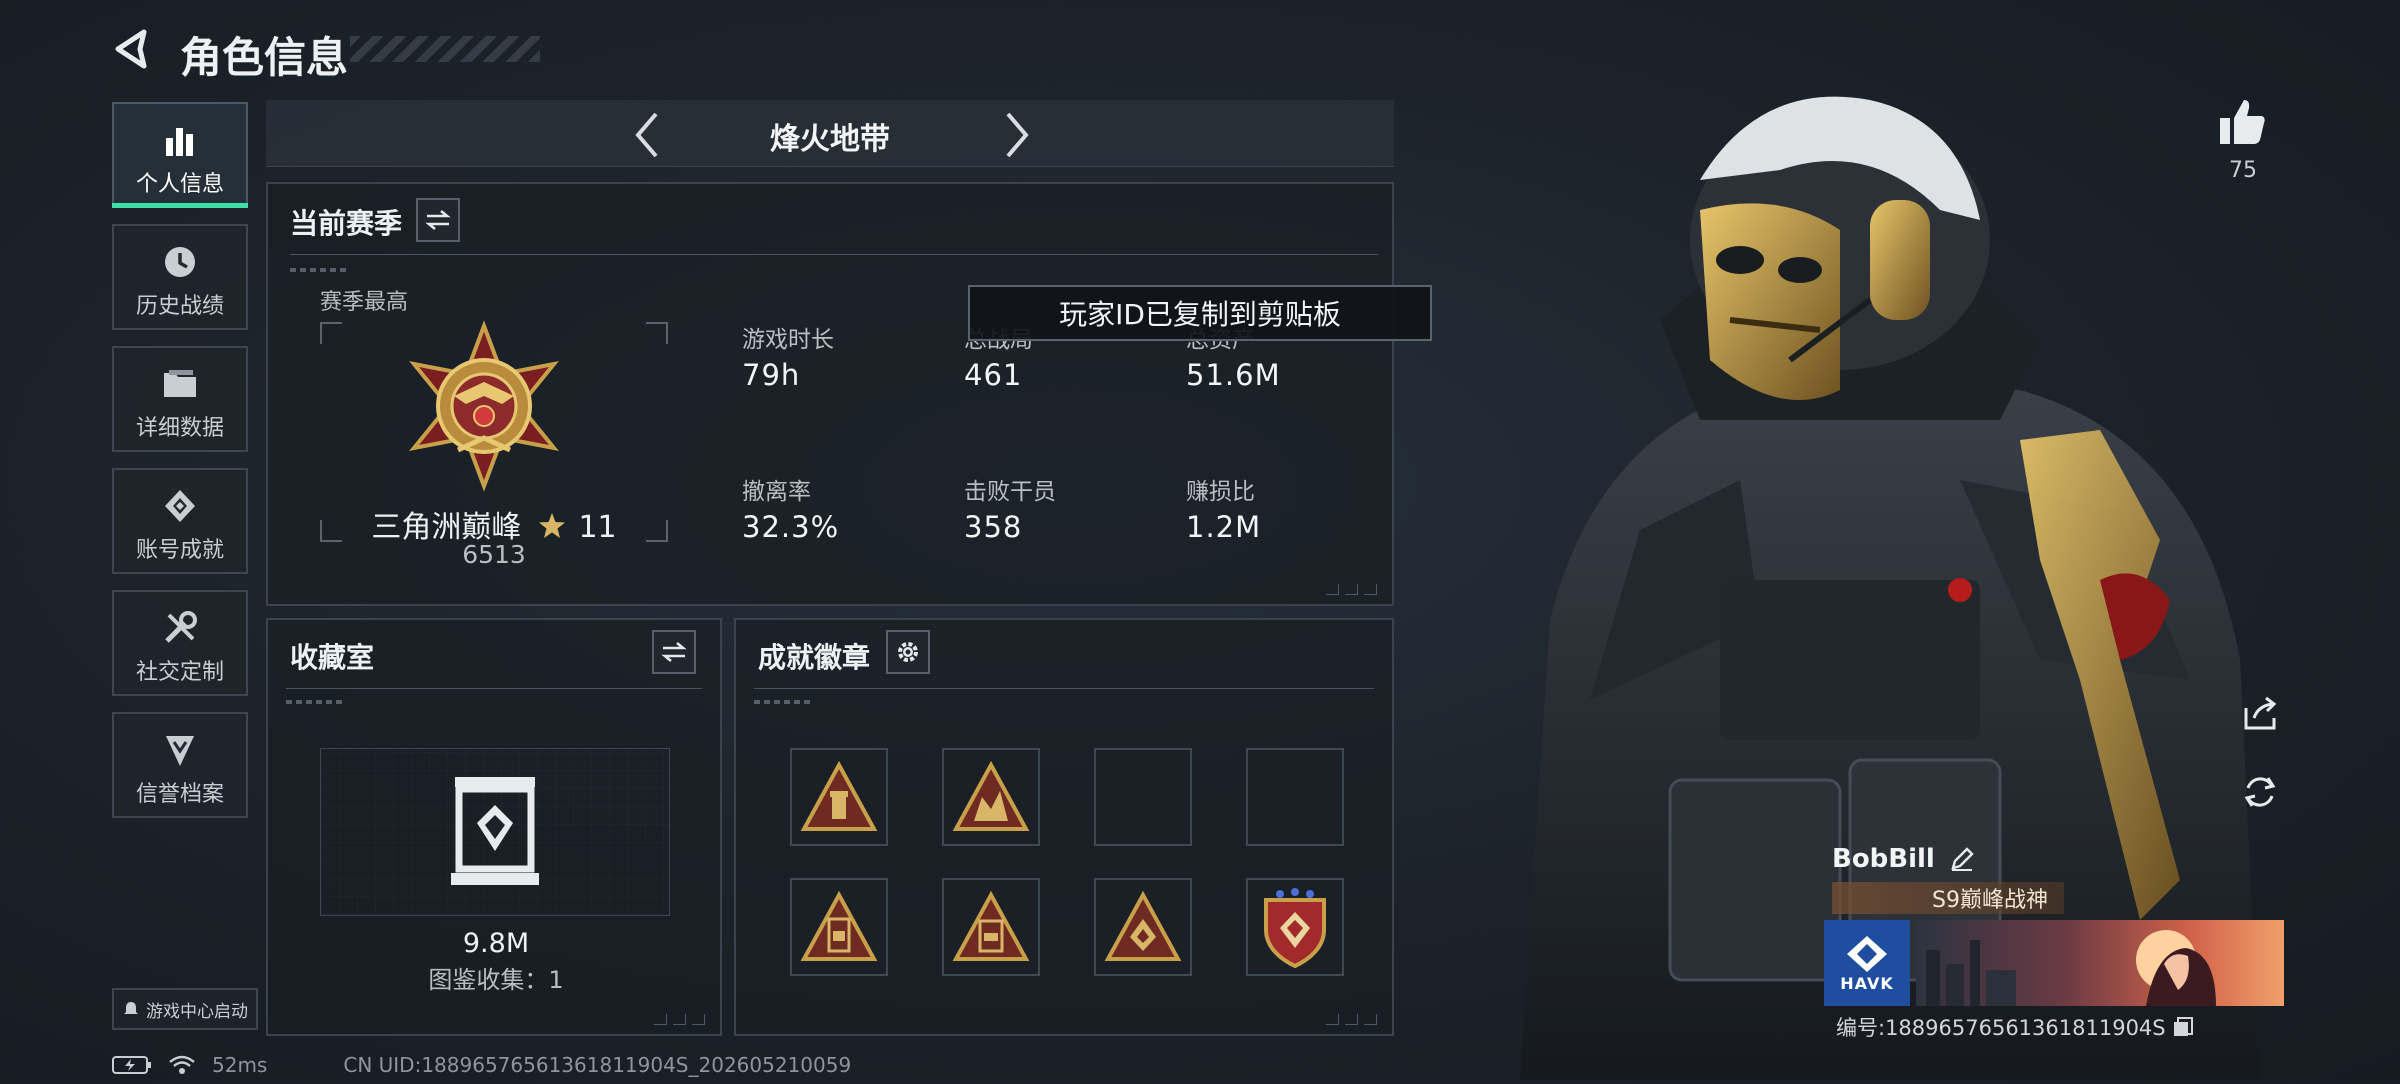  I want to click on game-center-button: 游戏中心启动, so click(185, 1009).